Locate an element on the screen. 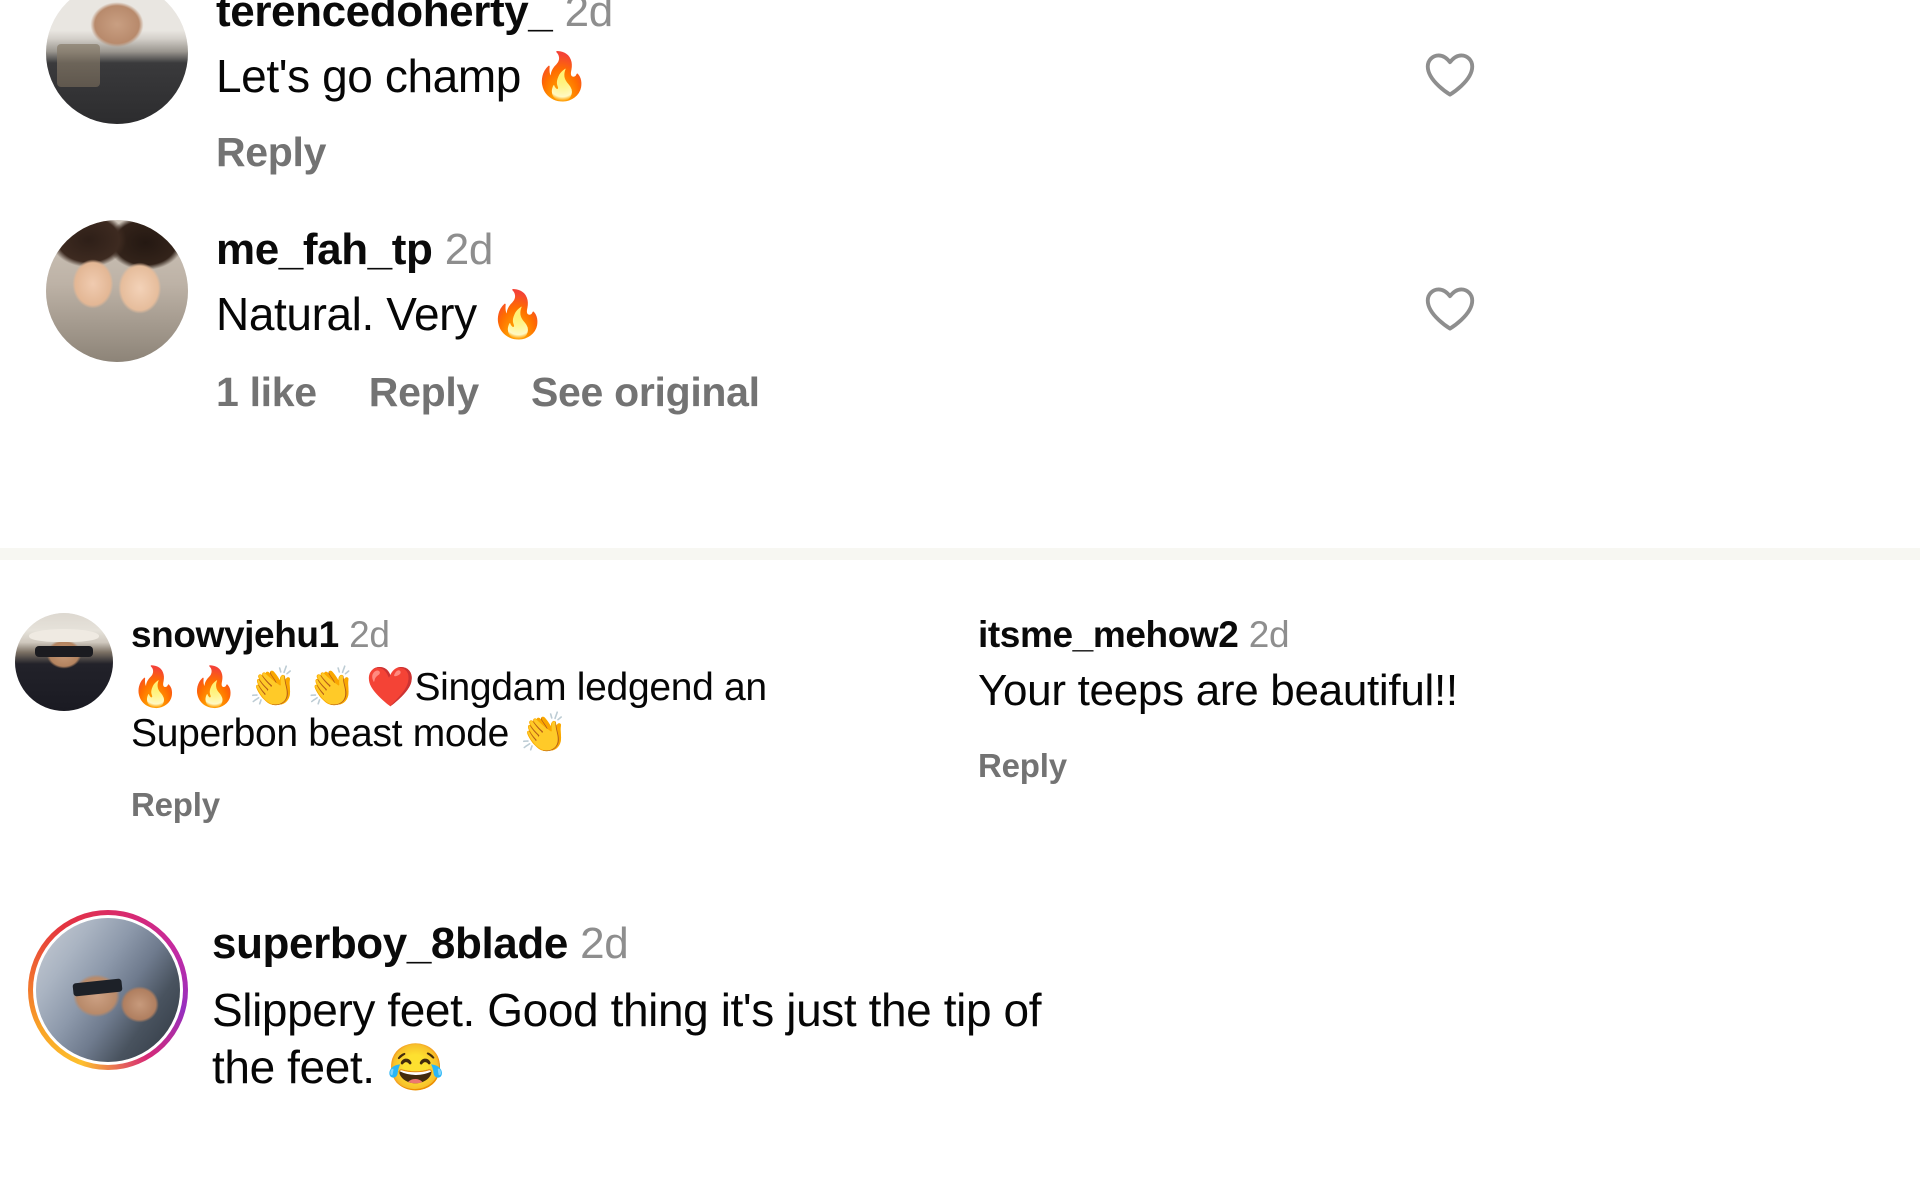 Image resolution: width=1920 pixels, height=1200 pixels. comment-text-line-2: Superbon beast mode 👏 is located at coordinates (349, 734).